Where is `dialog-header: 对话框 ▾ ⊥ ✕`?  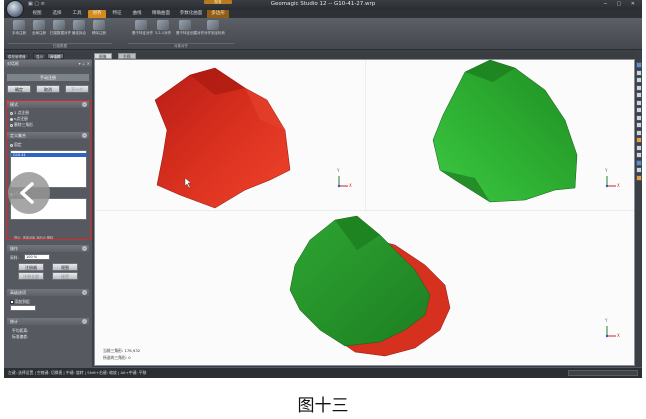
dialog-header: 对话框 ▾ ⊥ ✕ is located at coordinates (48, 63).